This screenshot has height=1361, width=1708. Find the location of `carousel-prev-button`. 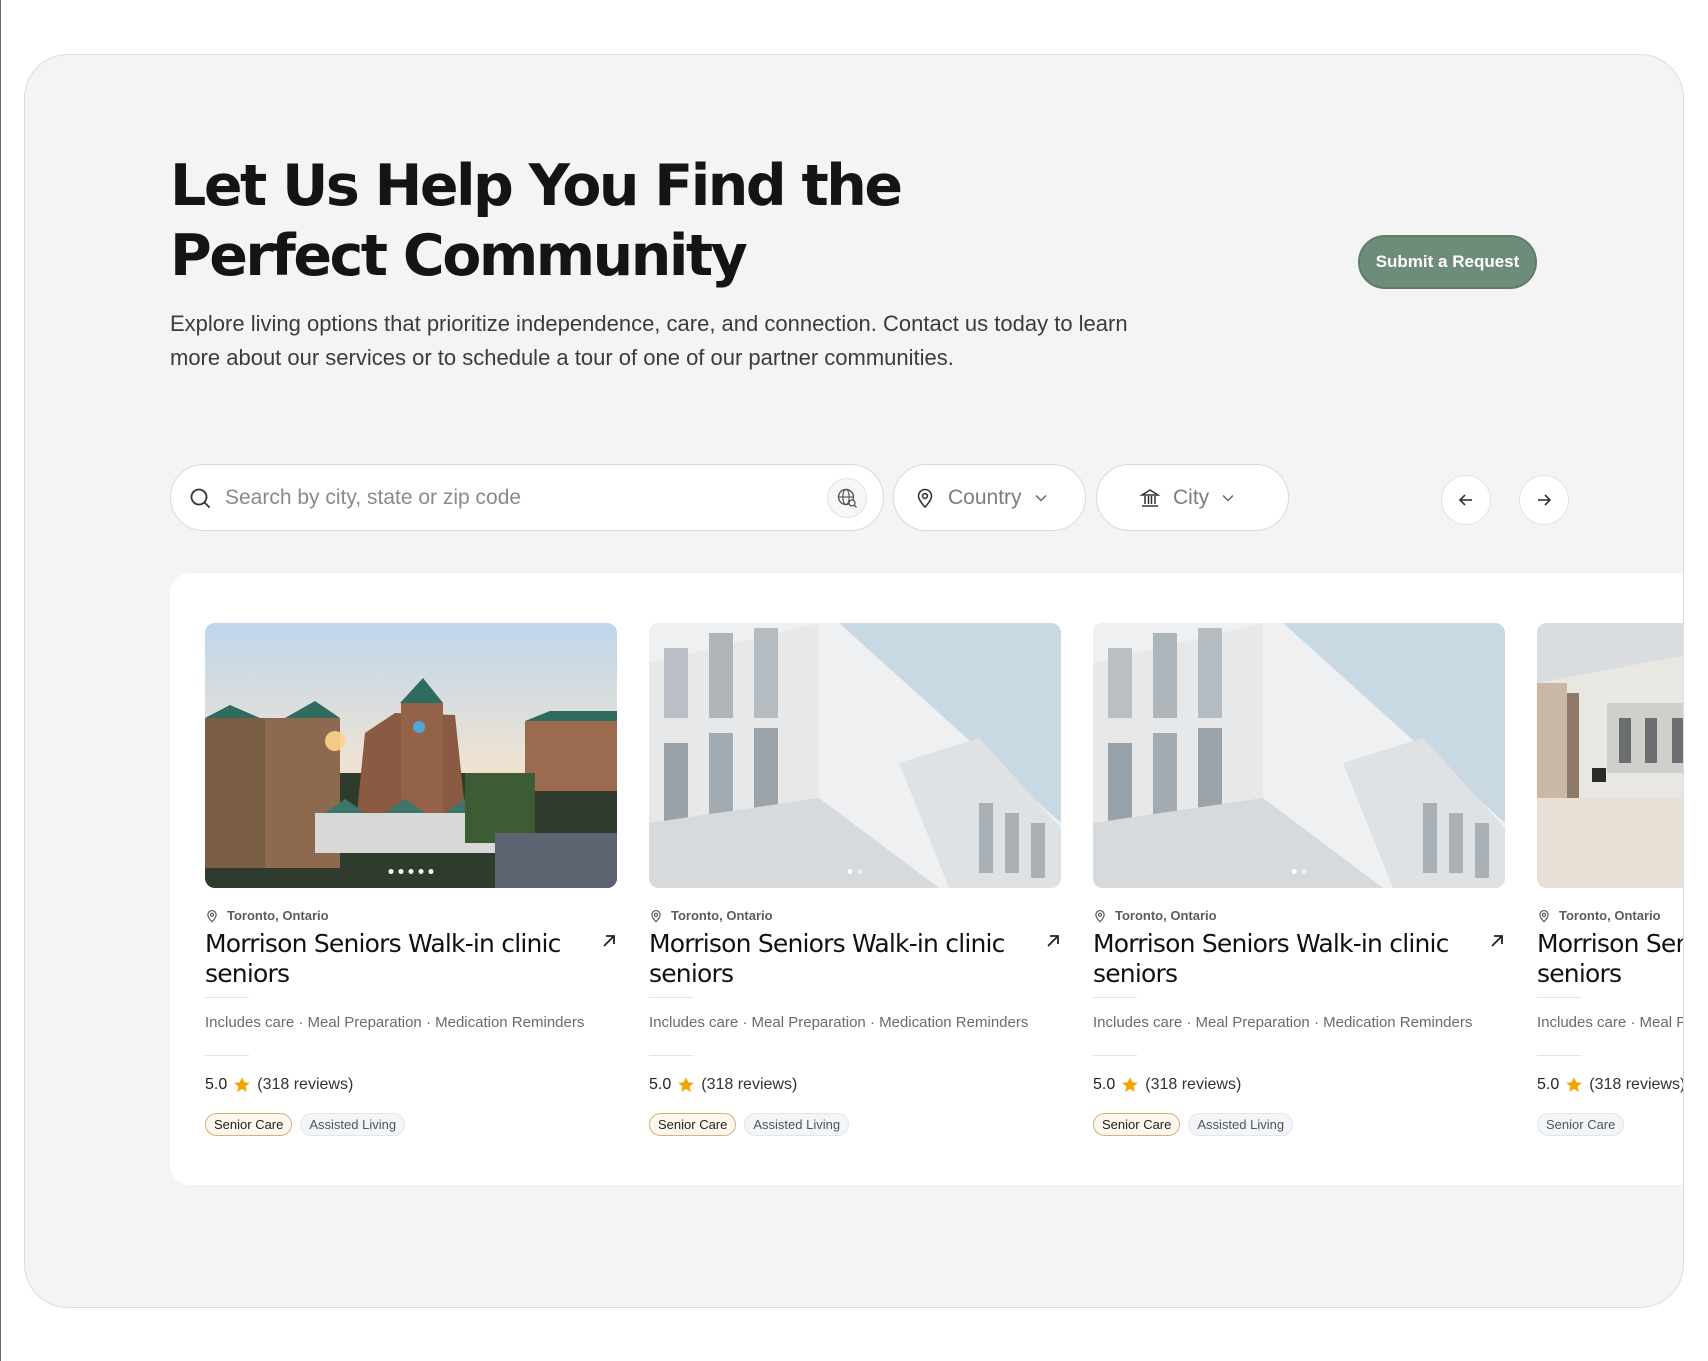

carousel-prev-button is located at coordinates (1466, 500).